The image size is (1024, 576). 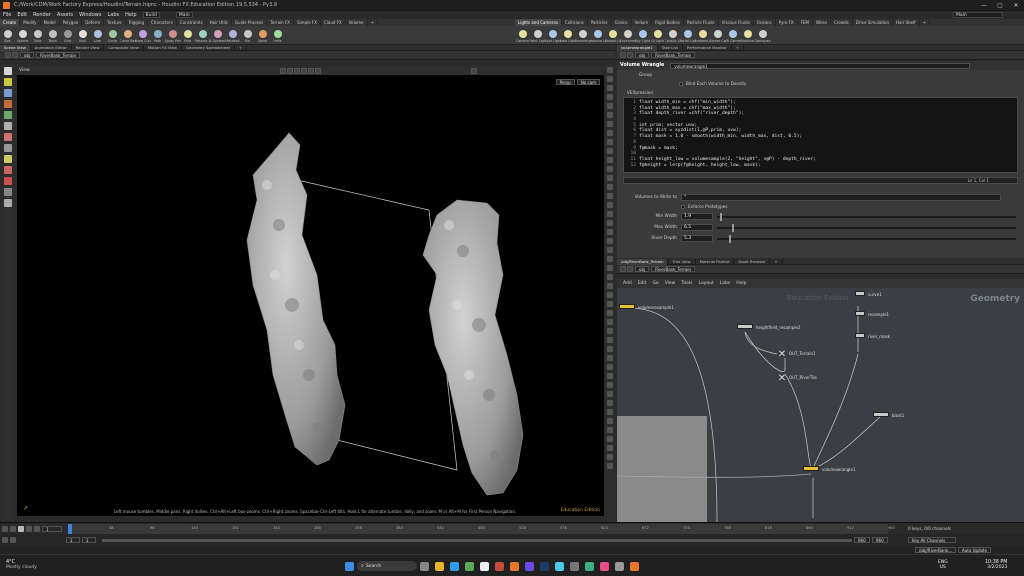 What do you see at coordinates (8, 71) in the screenshot?
I see `select-tool-icon` at bounding box center [8, 71].